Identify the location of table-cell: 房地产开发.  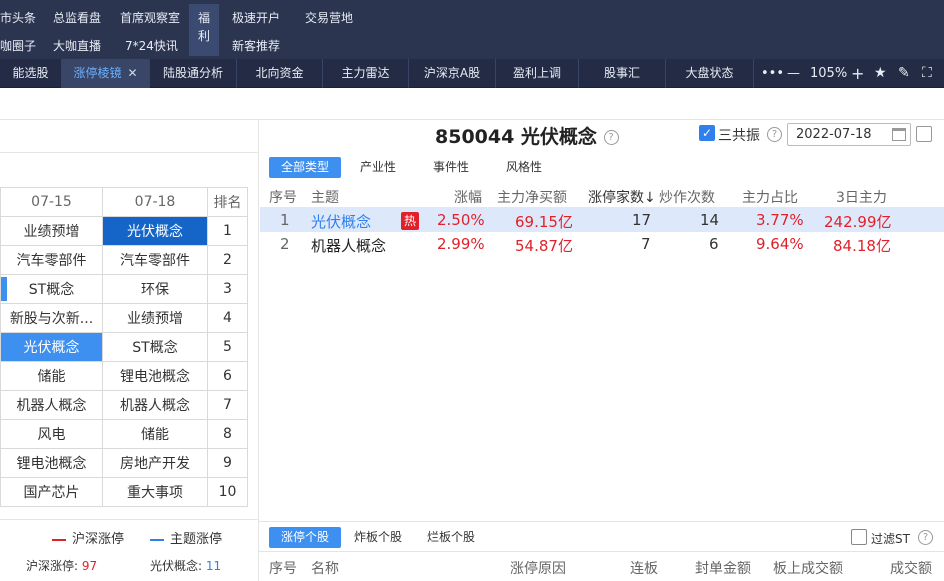
(155, 463).